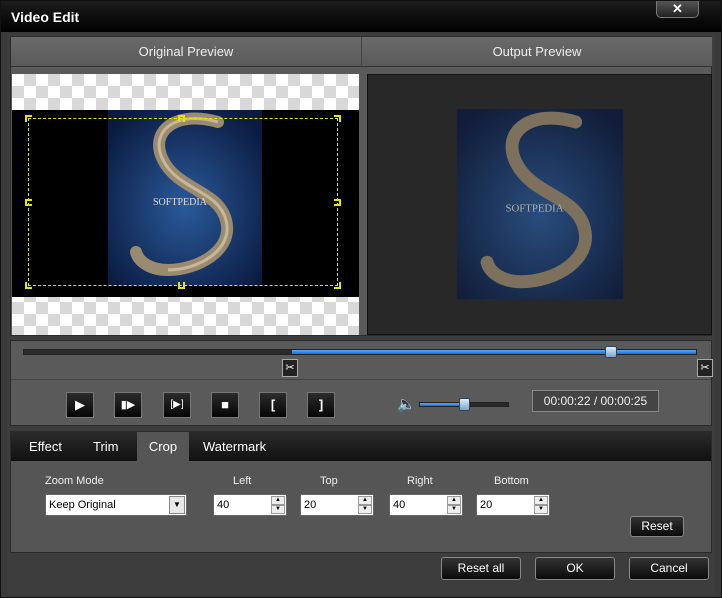  What do you see at coordinates (177, 405) in the screenshot?
I see `play-clip-button: [▶]` at bounding box center [177, 405].